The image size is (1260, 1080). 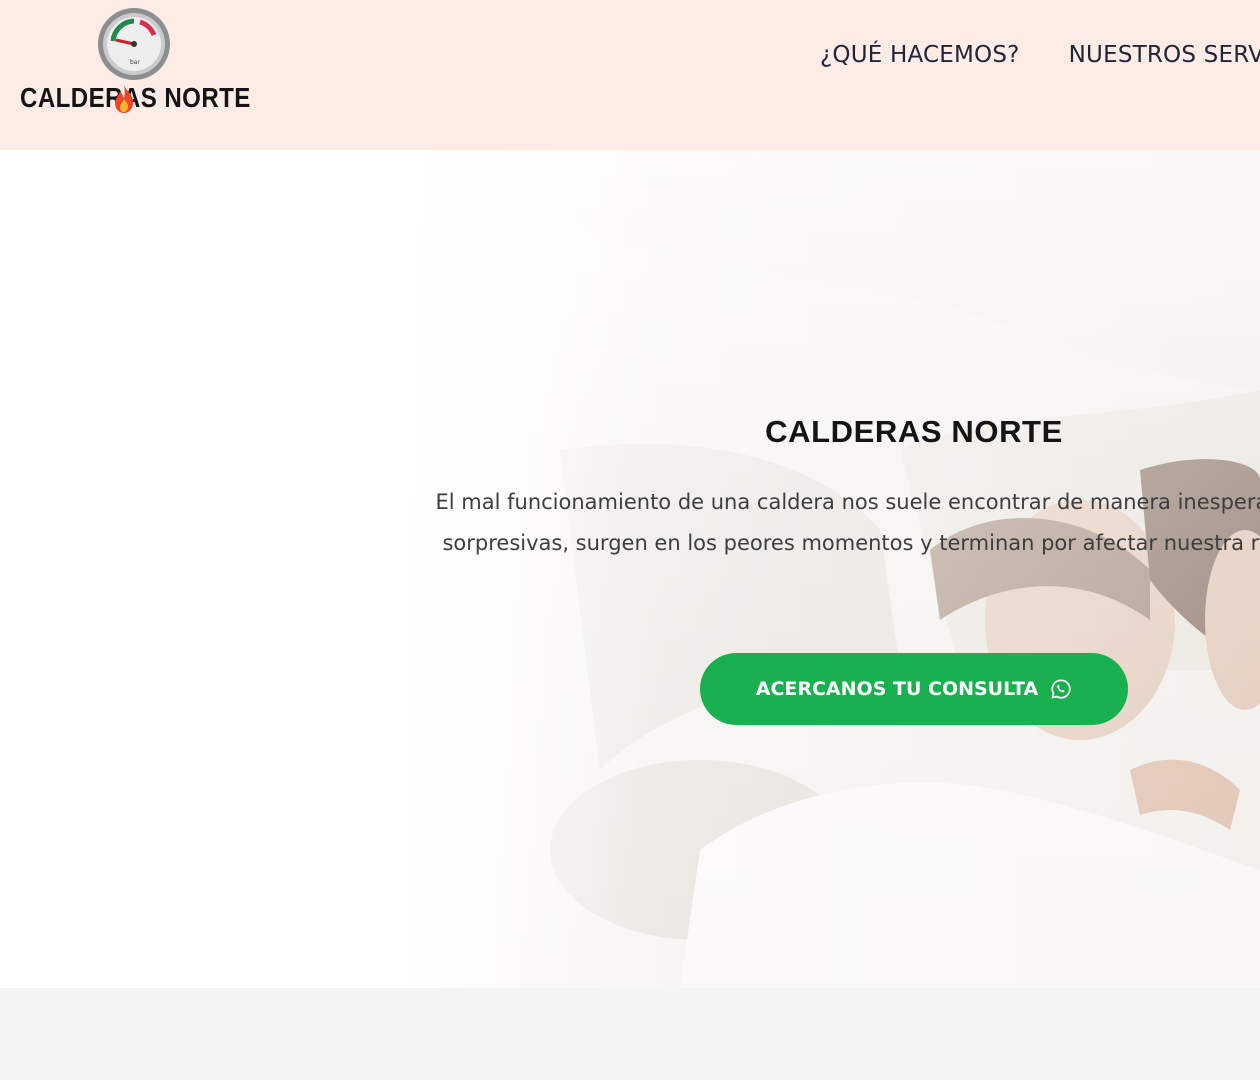 What do you see at coordinates (914, 431) in the screenshot?
I see `hero-title: CALDERAS NORTE` at bounding box center [914, 431].